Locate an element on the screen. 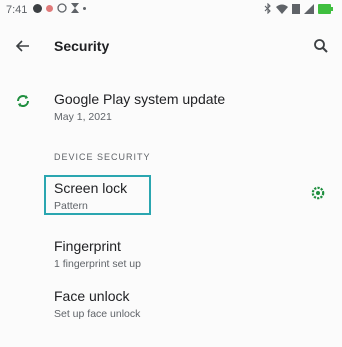  status-time: 7:41 is located at coordinates (17, 10).